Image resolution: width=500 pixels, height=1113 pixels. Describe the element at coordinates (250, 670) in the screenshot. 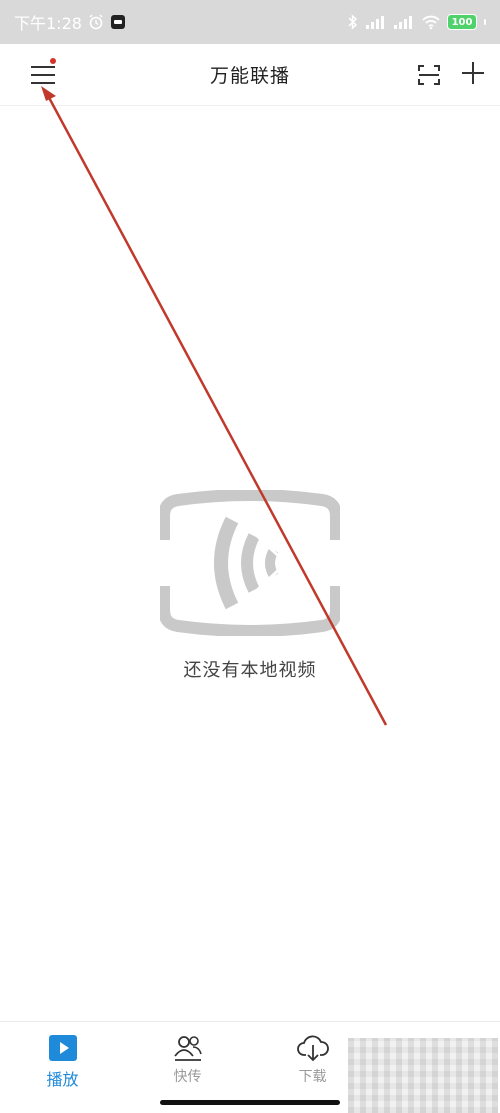

I see `empty-state-message: 还没有本地视频` at that location.